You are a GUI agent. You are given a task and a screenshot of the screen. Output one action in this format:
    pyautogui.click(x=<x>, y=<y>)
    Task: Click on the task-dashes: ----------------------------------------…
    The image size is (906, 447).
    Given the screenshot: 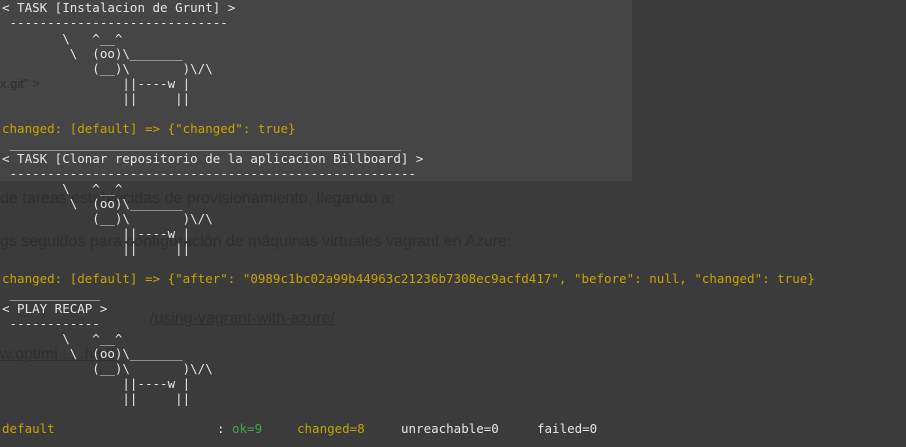 What is the action you would take?
    pyautogui.click(x=209, y=173)
    